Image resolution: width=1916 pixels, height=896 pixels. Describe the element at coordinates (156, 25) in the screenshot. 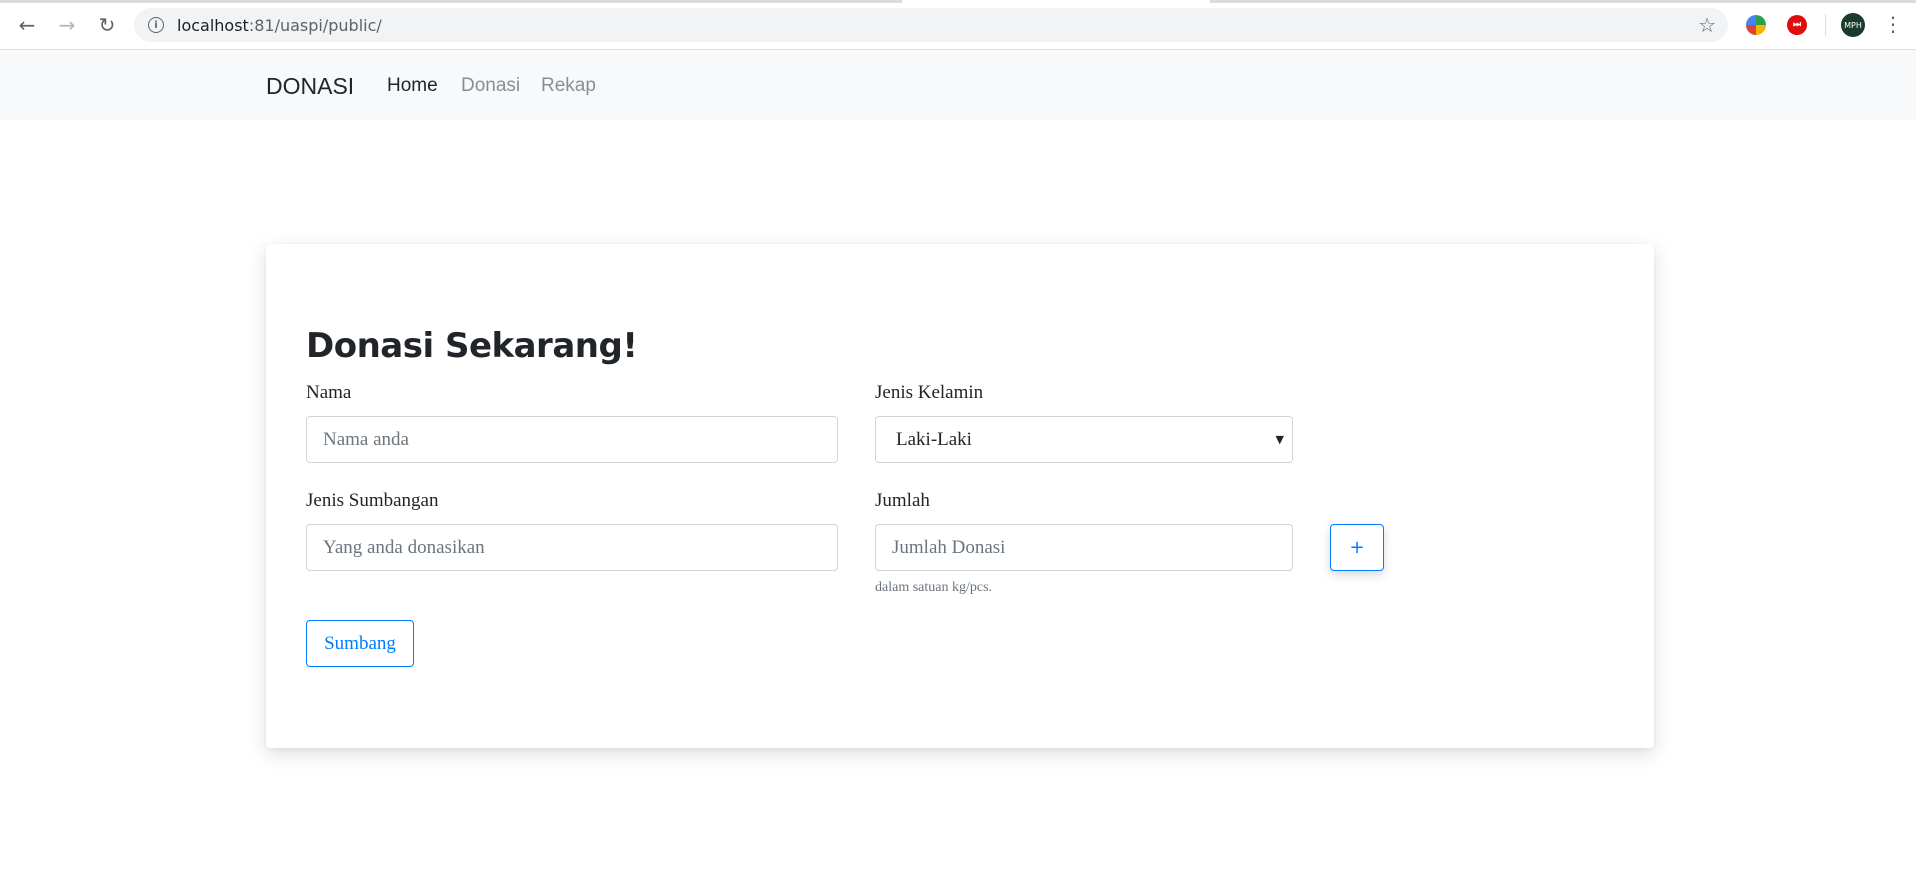

I see `info-icon: i` at that location.